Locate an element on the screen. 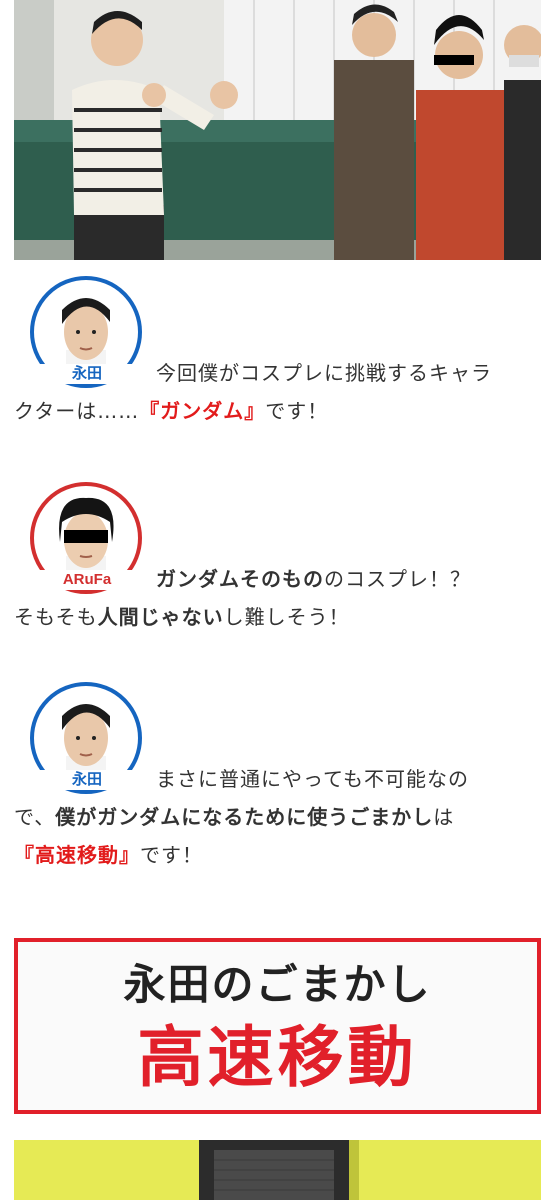 The image size is (555, 1200). chat-line: で、僕がガンダムになるために使うごまかしは is located at coordinates (279, 817).